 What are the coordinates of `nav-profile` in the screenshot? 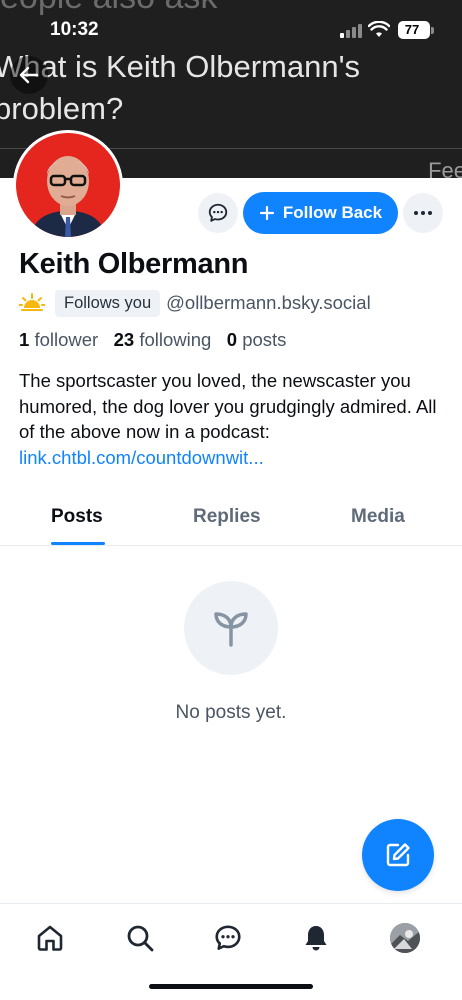 It's located at (405, 938).